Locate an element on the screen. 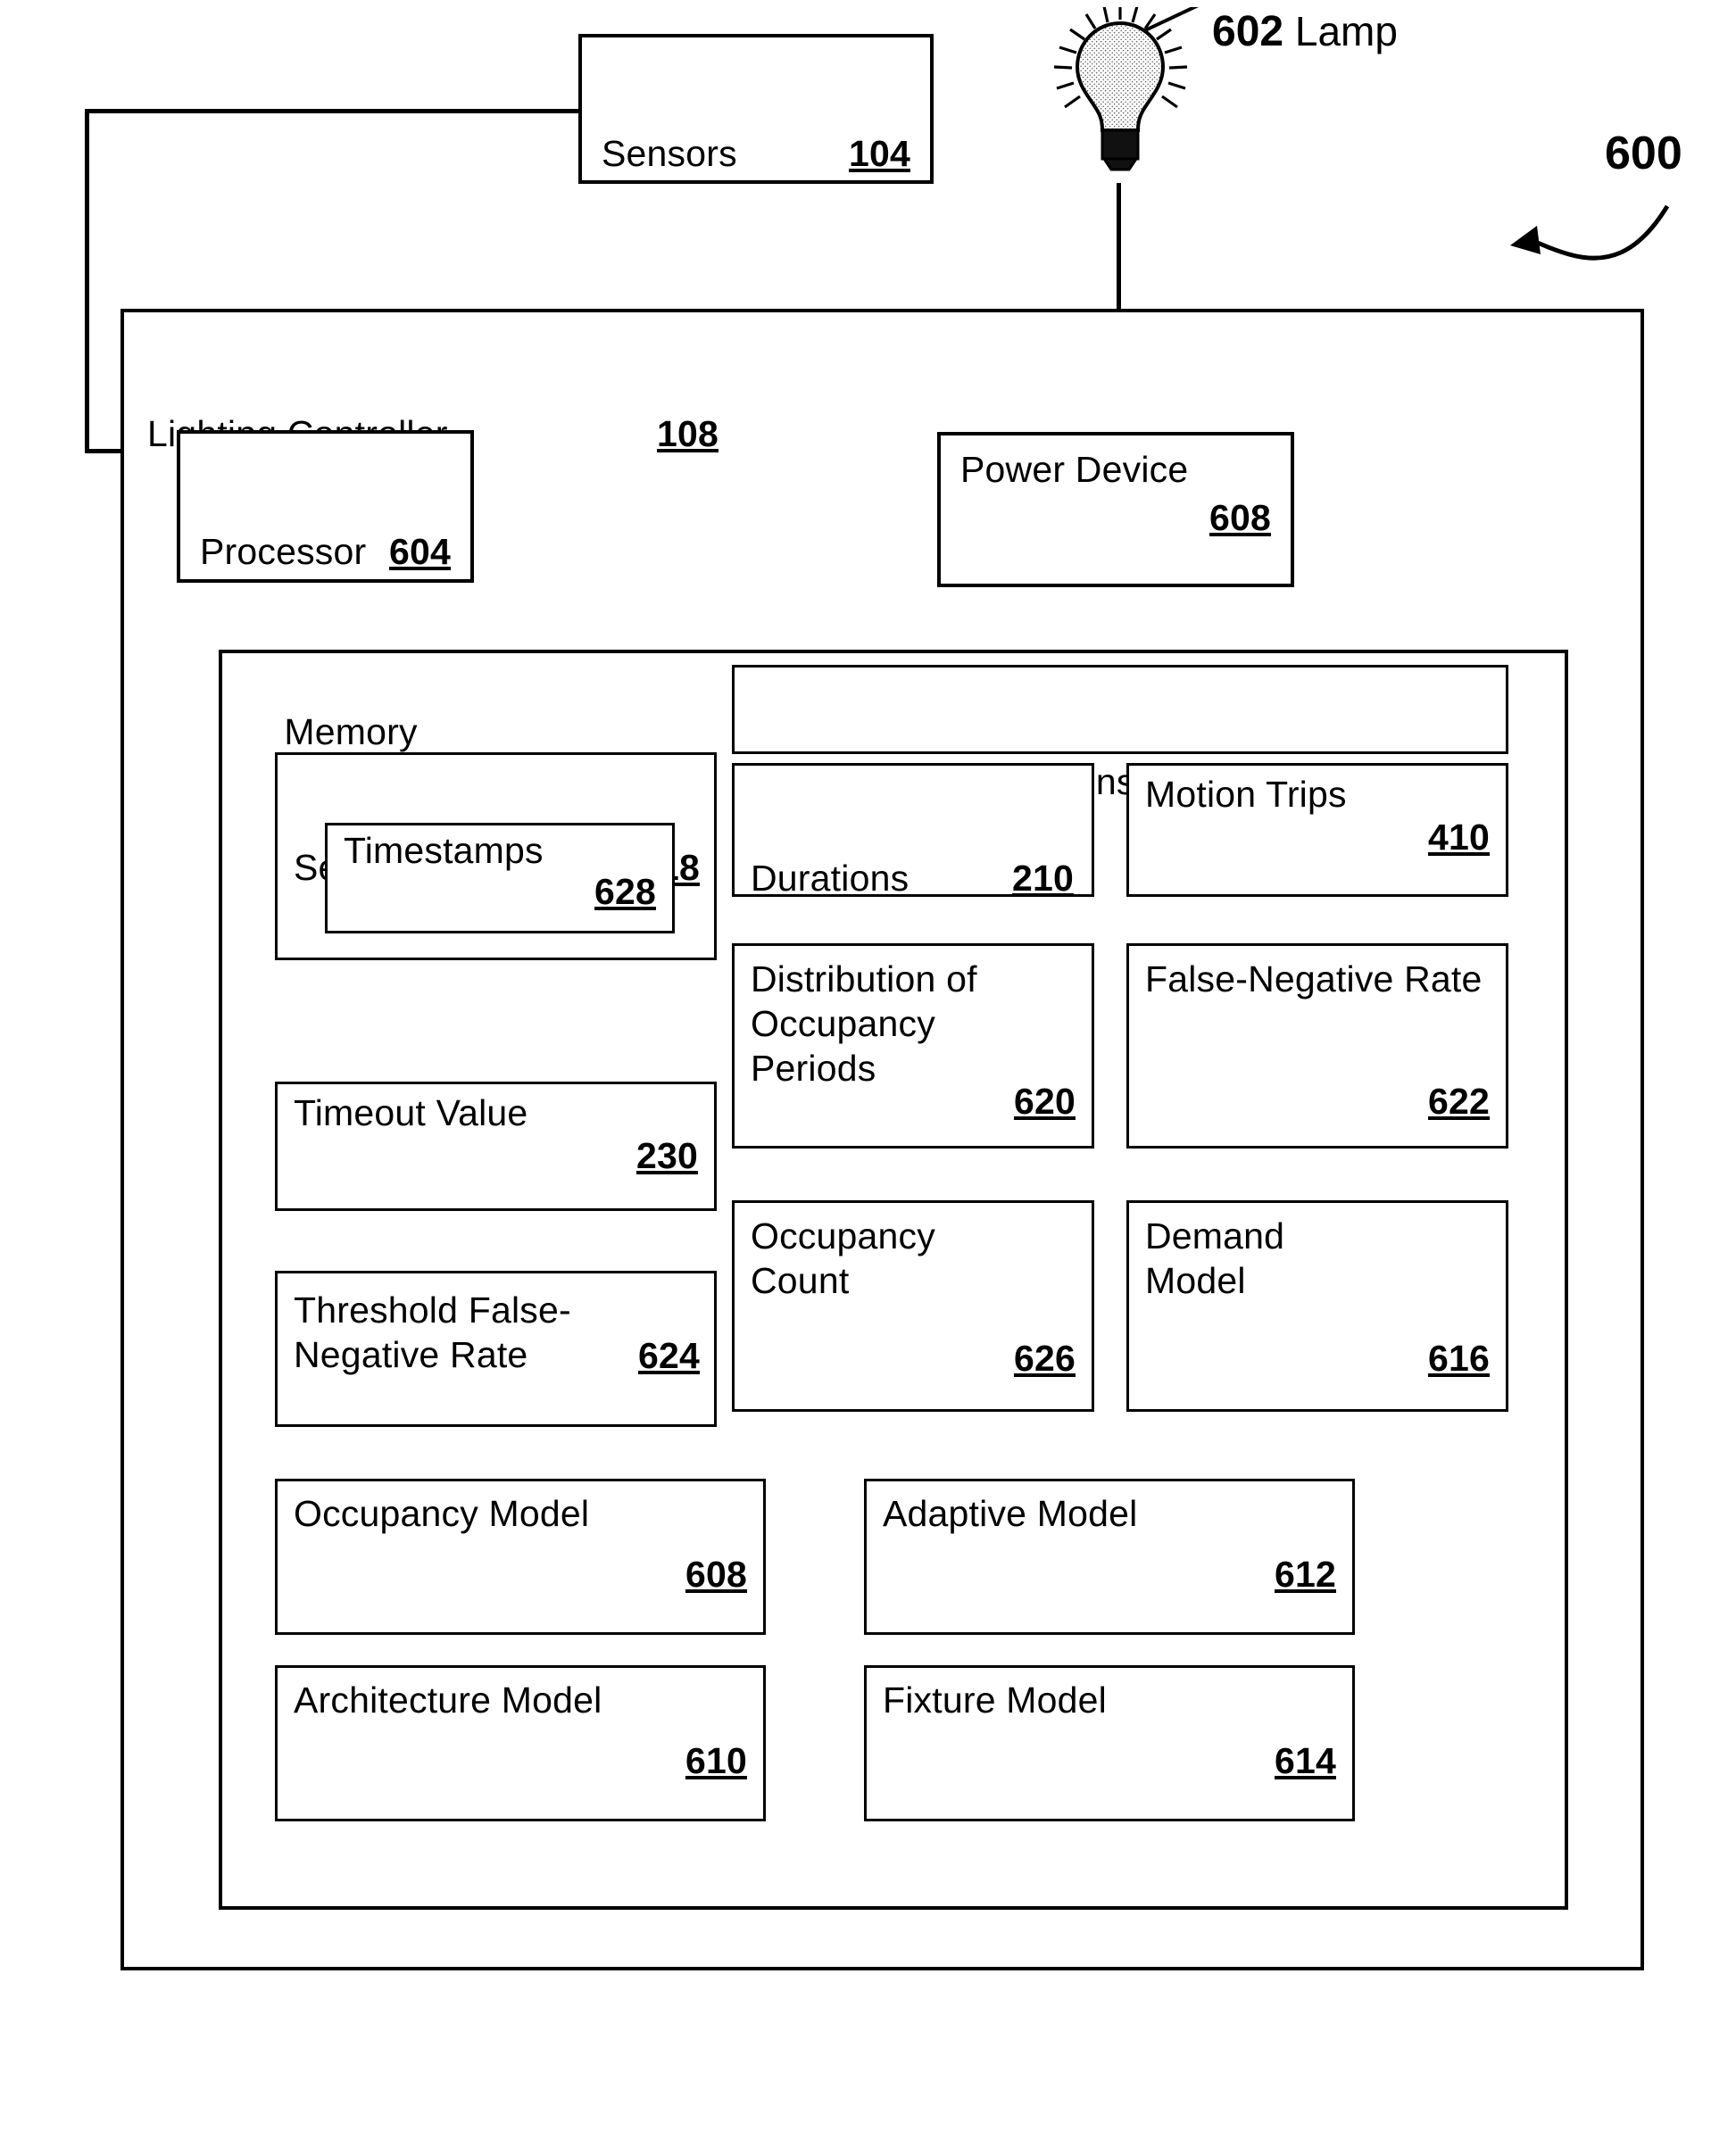  threshold-false-negative-rate-box: Threshold False-Negative Rate 624 is located at coordinates (496, 1349).